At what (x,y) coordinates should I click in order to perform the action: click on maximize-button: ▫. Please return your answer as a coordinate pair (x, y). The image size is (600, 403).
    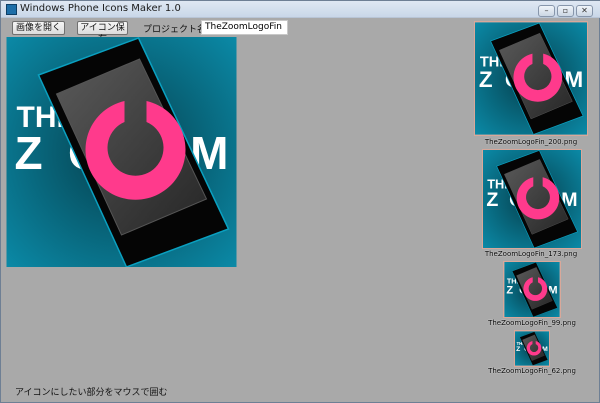
    Looking at the image, I should click on (565, 11).